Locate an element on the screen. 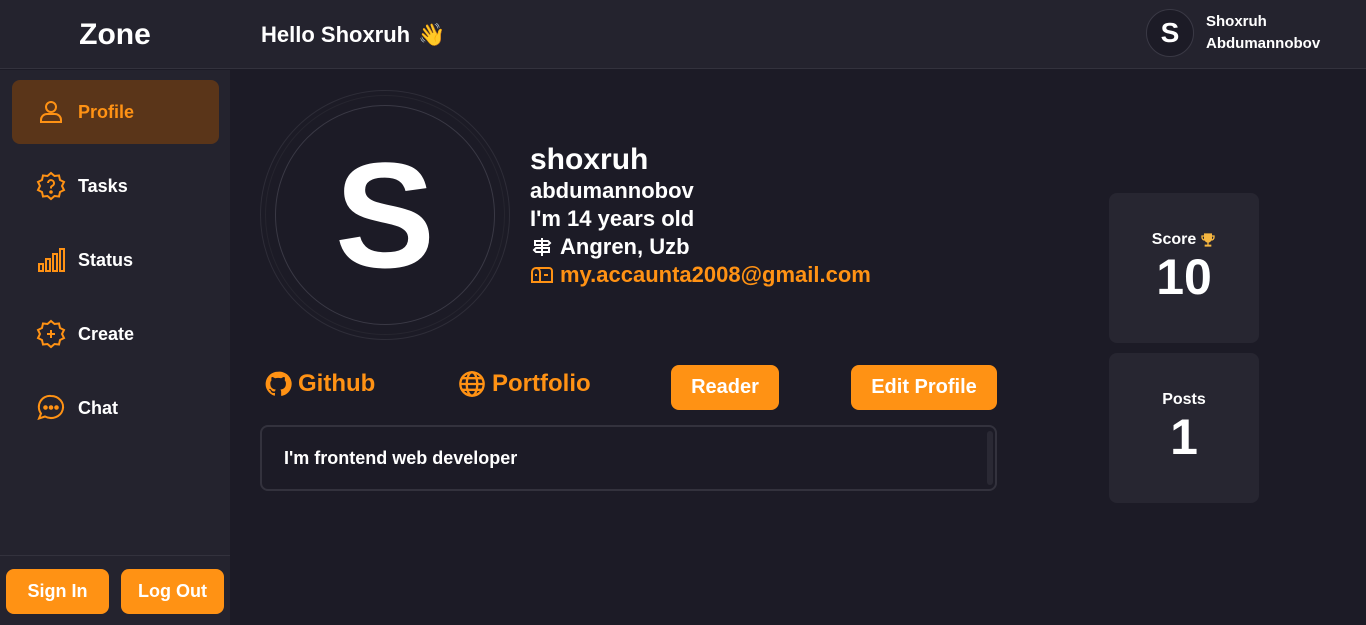 Image resolution: width=1366 pixels, height=625 pixels. portfolio-link: Portfolio is located at coordinates (524, 384).